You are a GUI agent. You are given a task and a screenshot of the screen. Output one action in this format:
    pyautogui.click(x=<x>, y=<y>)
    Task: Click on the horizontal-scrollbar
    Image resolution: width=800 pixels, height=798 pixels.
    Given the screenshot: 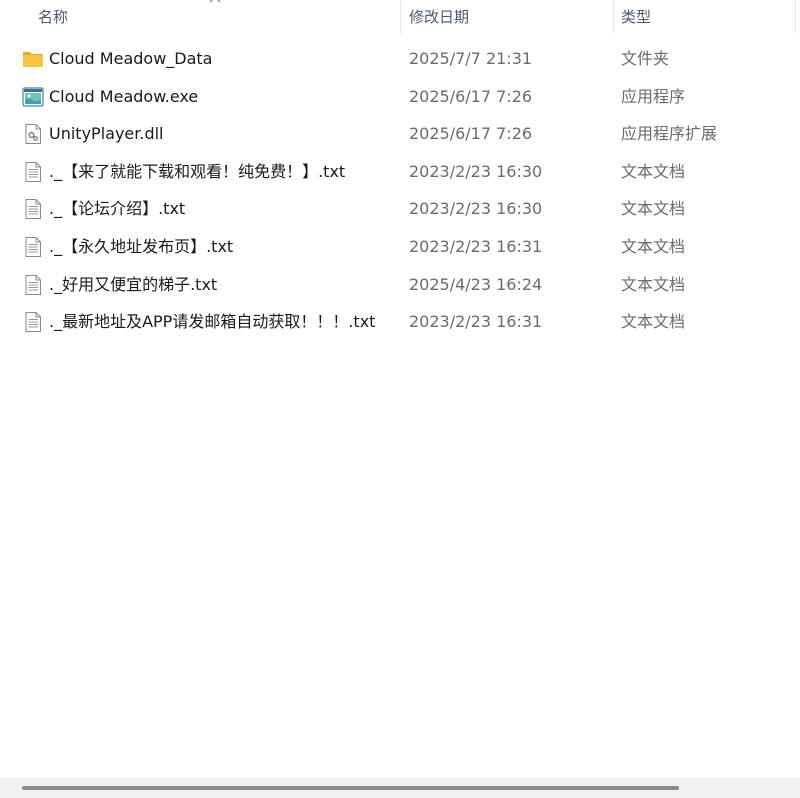 What is the action you would take?
    pyautogui.click(x=400, y=788)
    